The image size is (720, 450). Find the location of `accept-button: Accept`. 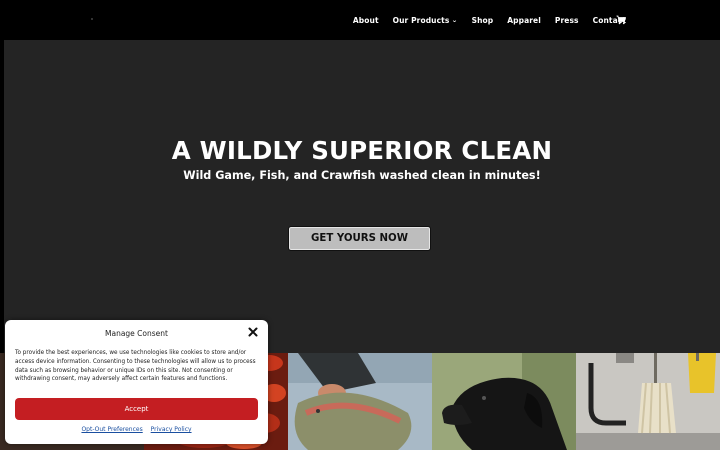

accept-button: Accept is located at coordinates (136, 409).